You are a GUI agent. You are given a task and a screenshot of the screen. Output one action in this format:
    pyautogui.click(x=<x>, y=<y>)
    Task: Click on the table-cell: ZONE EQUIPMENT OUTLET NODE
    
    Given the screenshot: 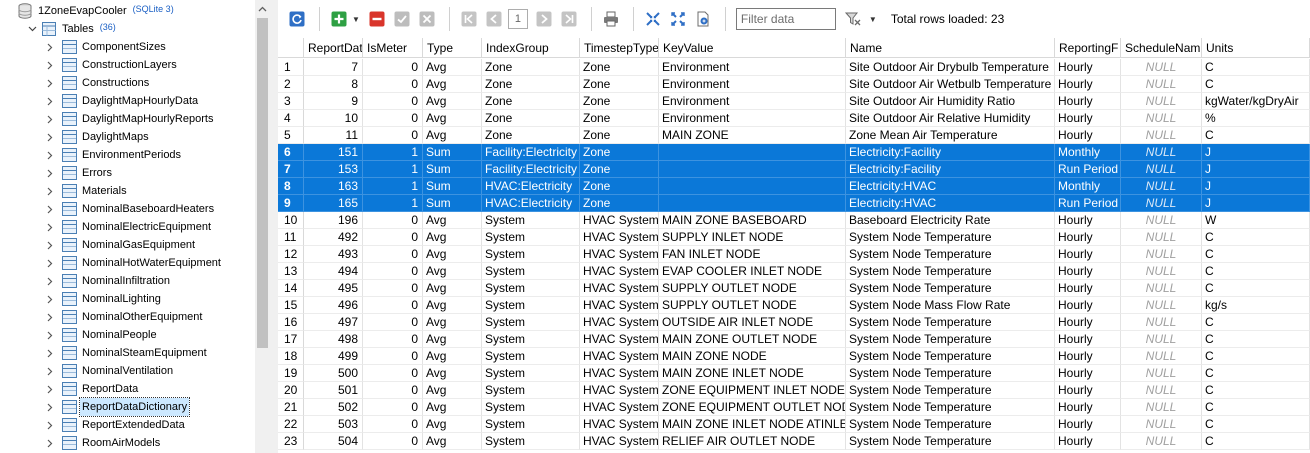 What is the action you would take?
    pyautogui.click(x=752, y=407)
    